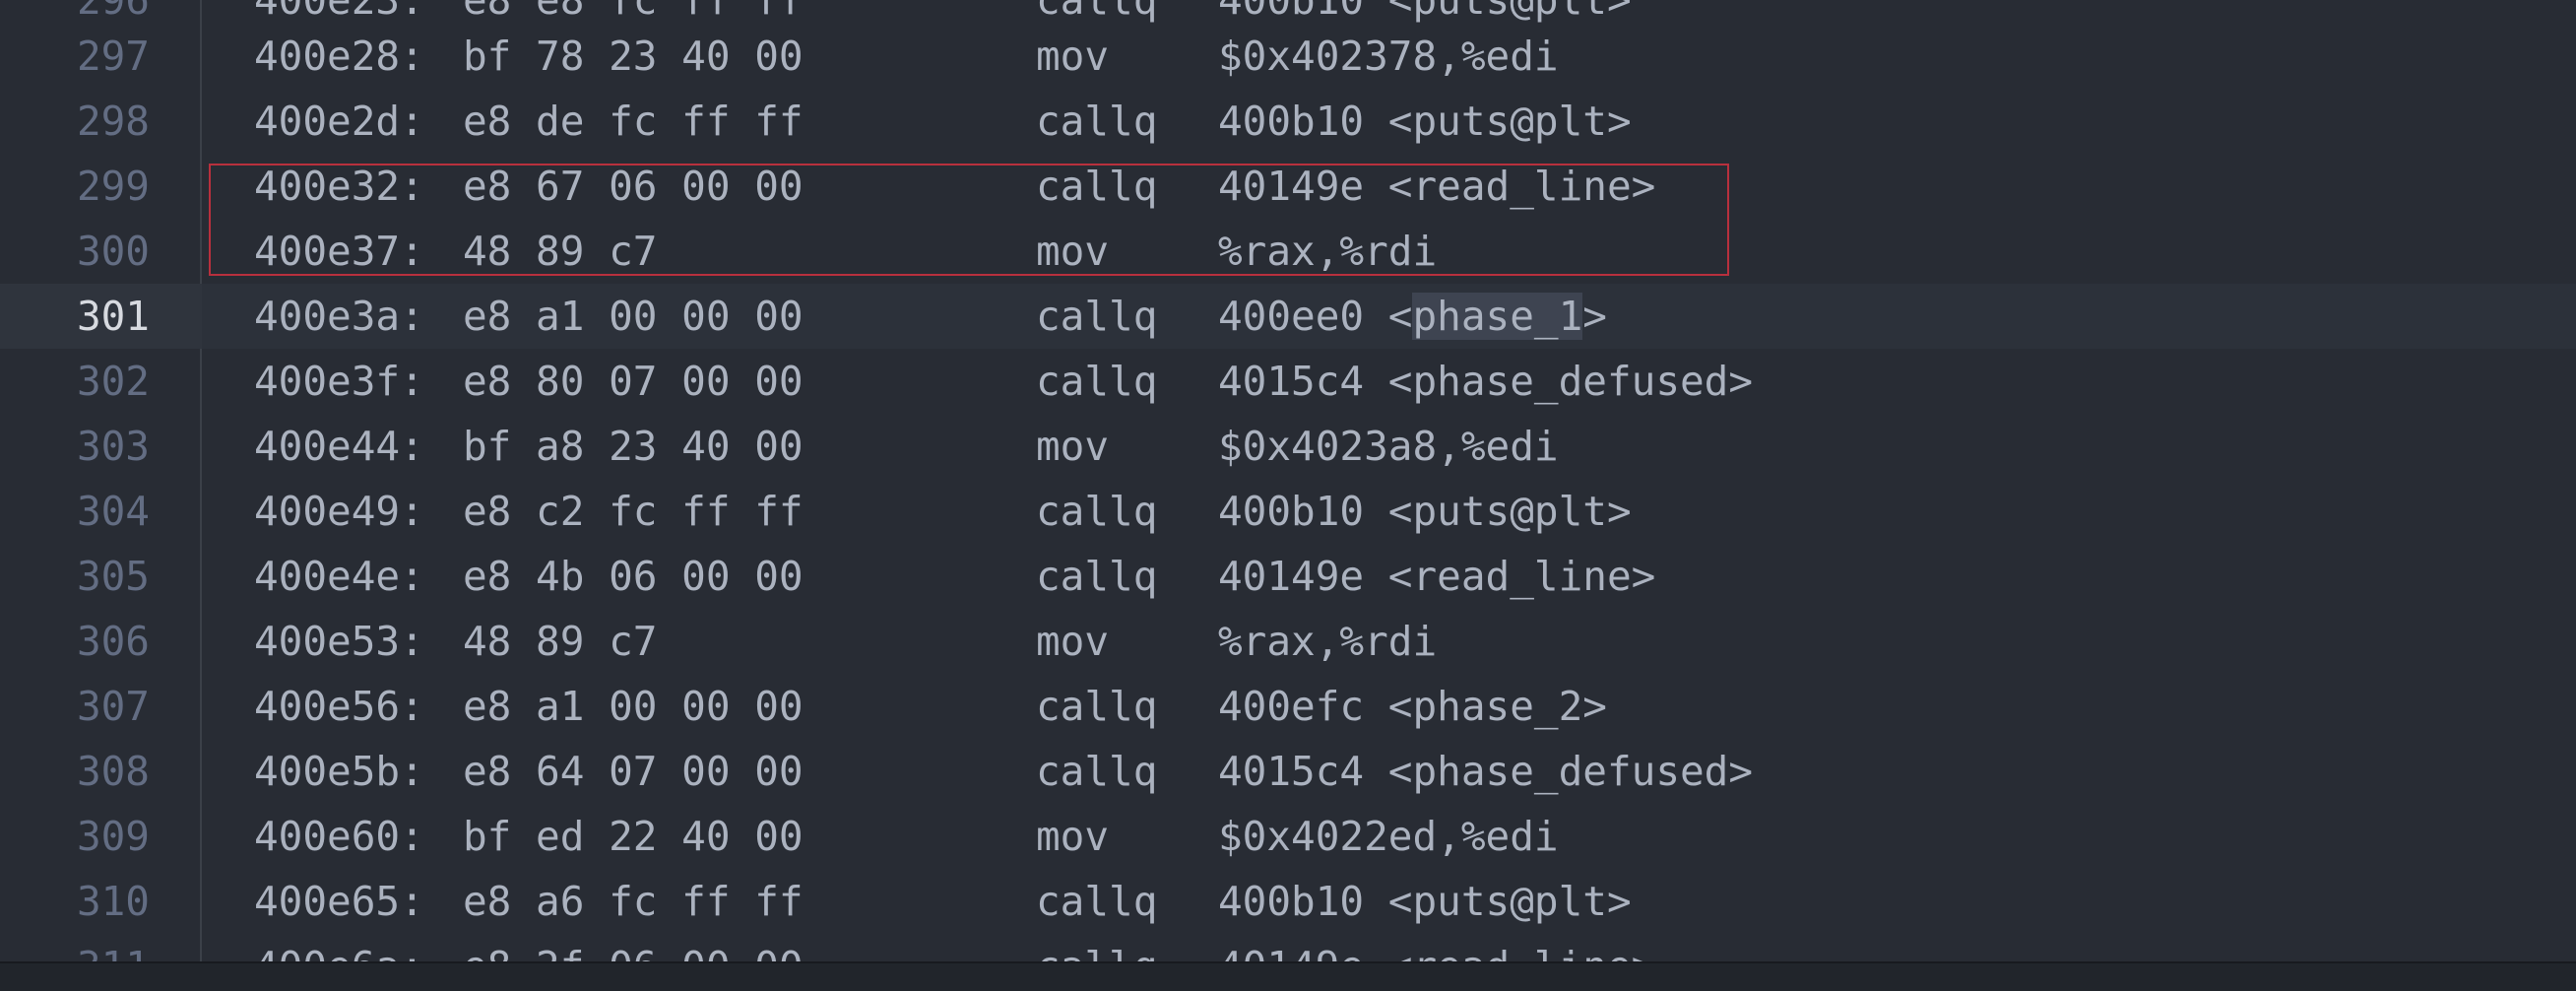 The width and height of the screenshot is (2576, 991). I want to click on line-number: 302, so click(113, 382).